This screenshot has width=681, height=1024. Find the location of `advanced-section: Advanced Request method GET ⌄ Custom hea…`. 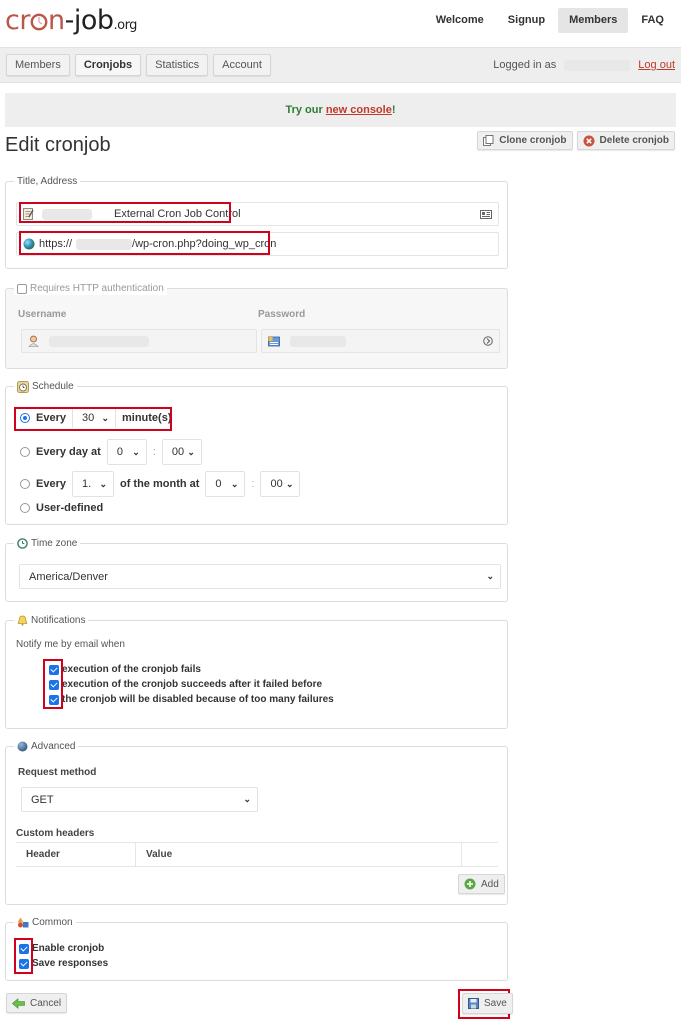

advanced-section: Advanced Request method GET ⌄ Custom hea… is located at coordinates (256, 822).